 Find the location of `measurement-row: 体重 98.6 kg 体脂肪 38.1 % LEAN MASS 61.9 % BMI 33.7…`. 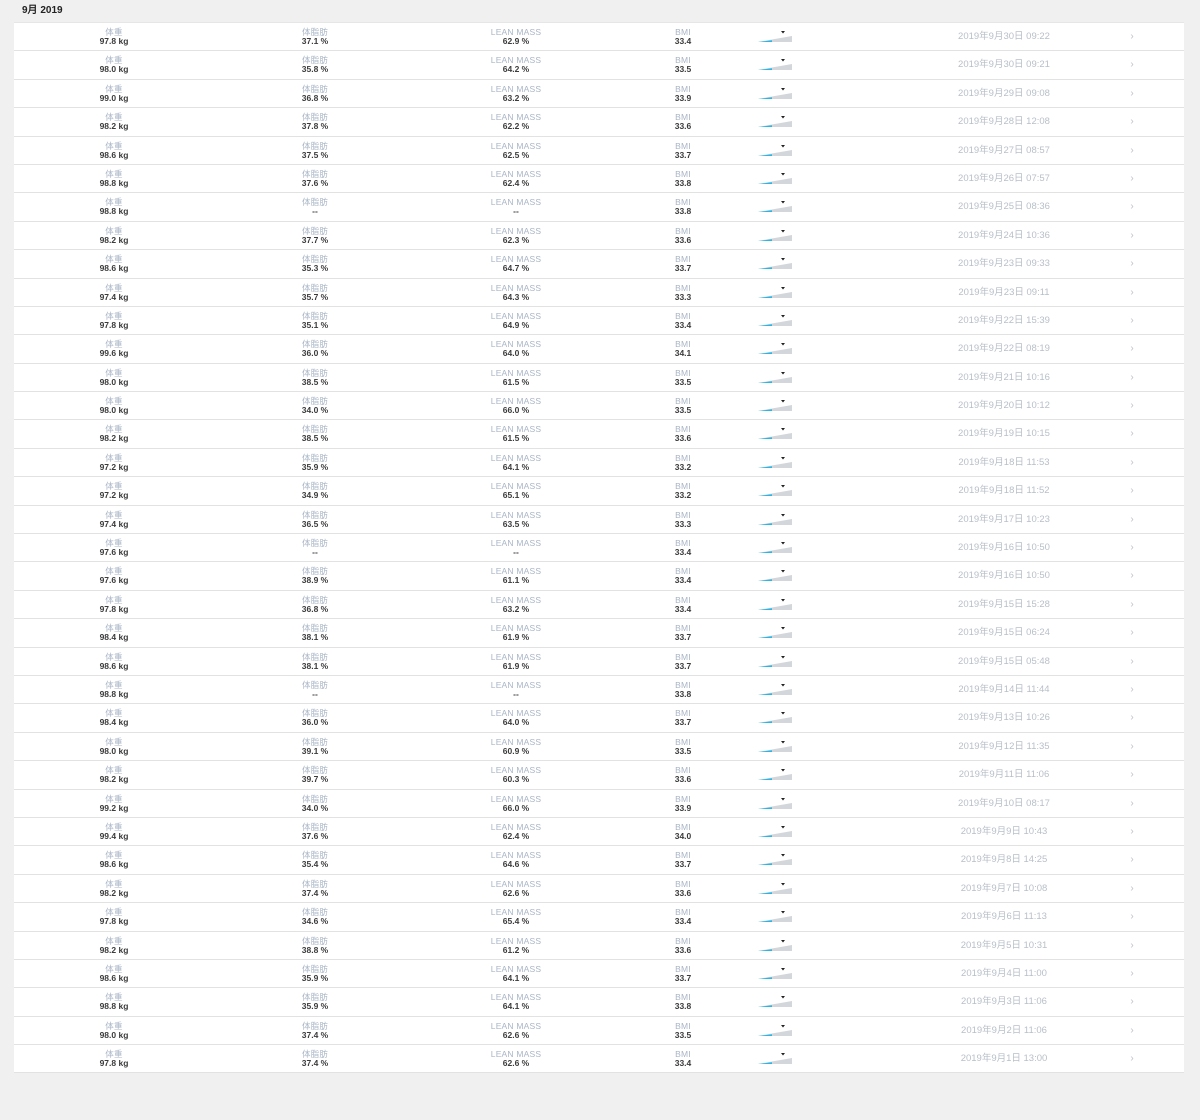

measurement-row: 体重 98.6 kg 体脂肪 38.1 % LEAN MASS 61.9 % BMI 33.7… is located at coordinates (599, 662).